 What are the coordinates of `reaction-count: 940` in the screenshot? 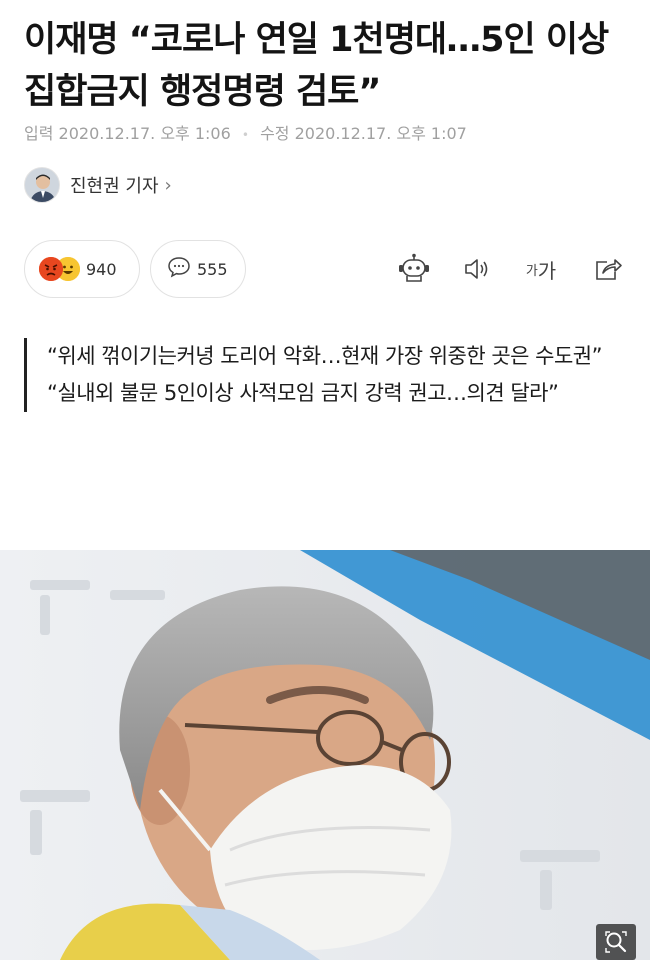 It's located at (101, 269).